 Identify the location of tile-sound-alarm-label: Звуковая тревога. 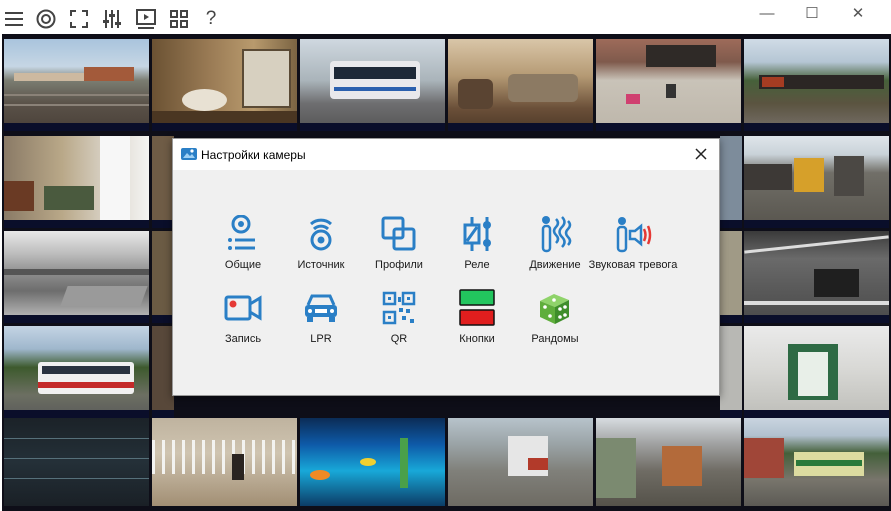
(633, 265).